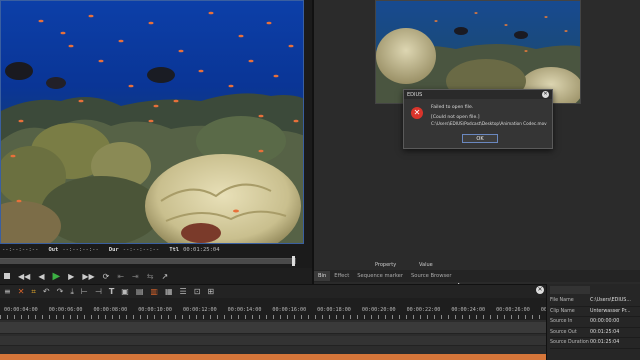  I want to click on marker-icon: ▤, so click(140, 291).